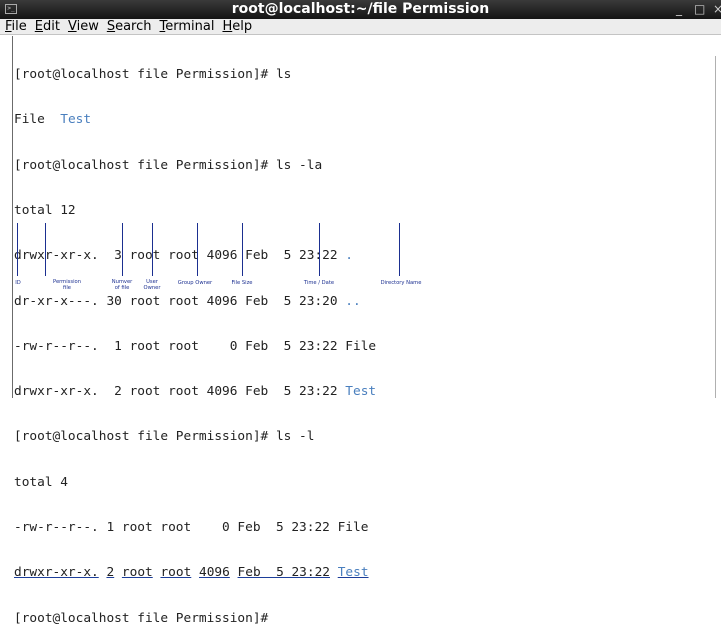  What do you see at coordinates (152, 249) in the screenshot?
I see `guide-line-user` at bounding box center [152, 249].